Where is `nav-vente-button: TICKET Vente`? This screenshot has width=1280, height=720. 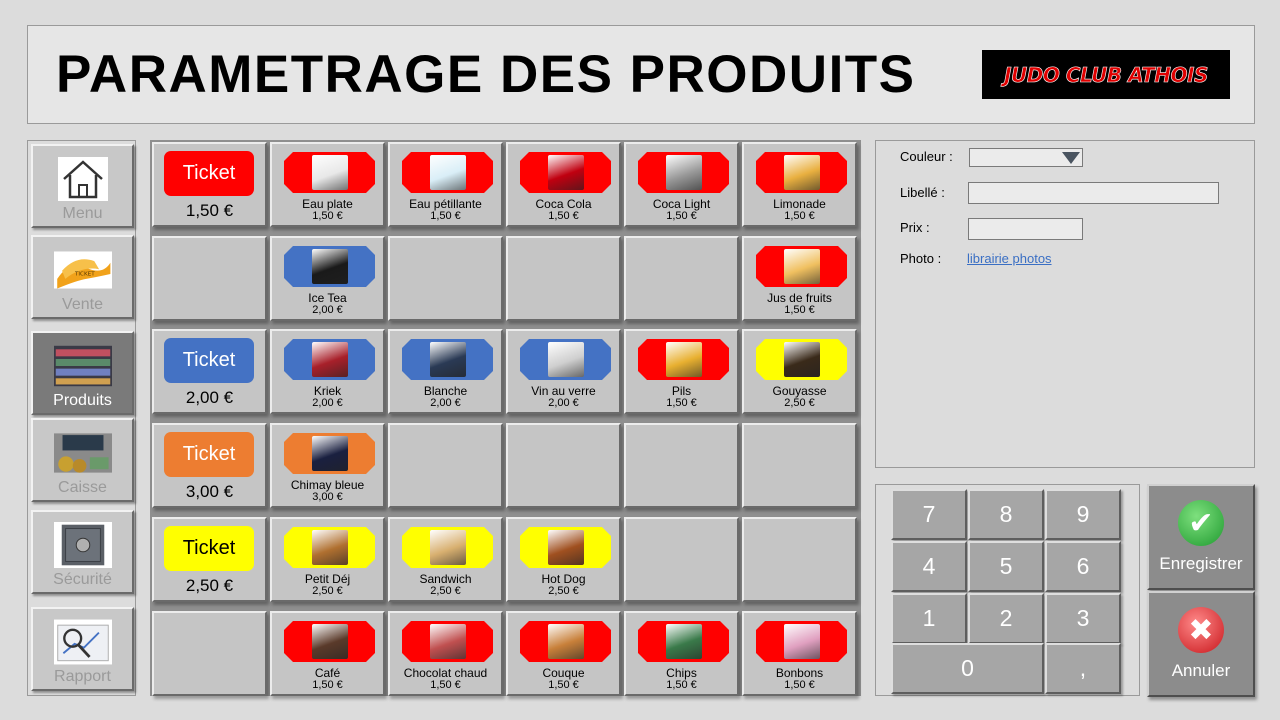 nav-vente-button: TICKET Vente is located at coordinates (82, 277).